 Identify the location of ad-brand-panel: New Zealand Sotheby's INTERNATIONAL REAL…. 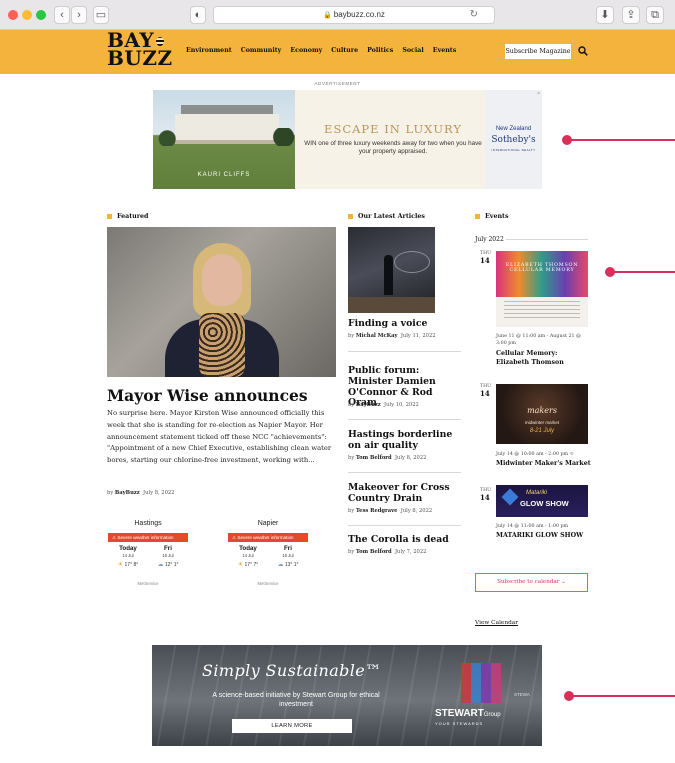
(513, 139).